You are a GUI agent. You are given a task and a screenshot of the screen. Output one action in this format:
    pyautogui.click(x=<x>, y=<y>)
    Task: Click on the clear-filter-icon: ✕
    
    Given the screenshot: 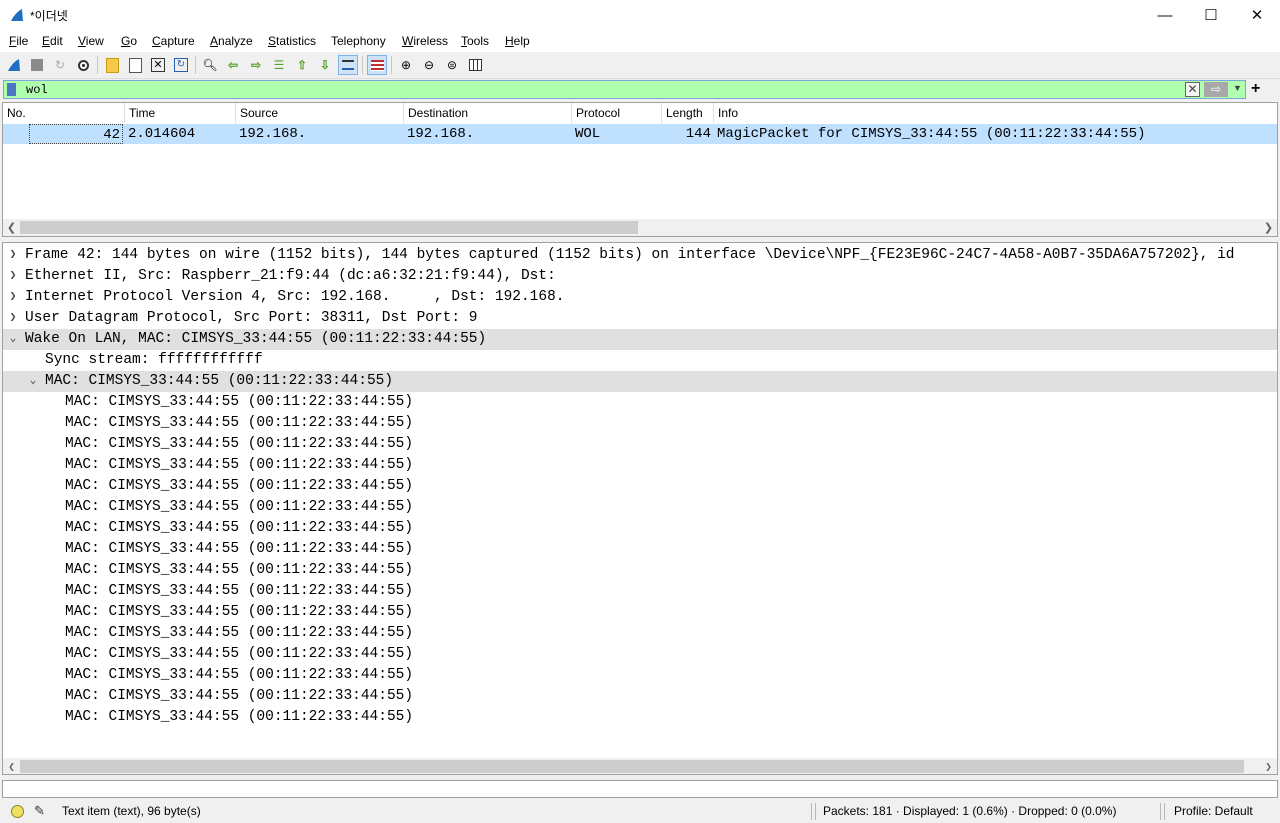 What is the action you would take?
    pyautogui.click(x=1192, y=89)
    